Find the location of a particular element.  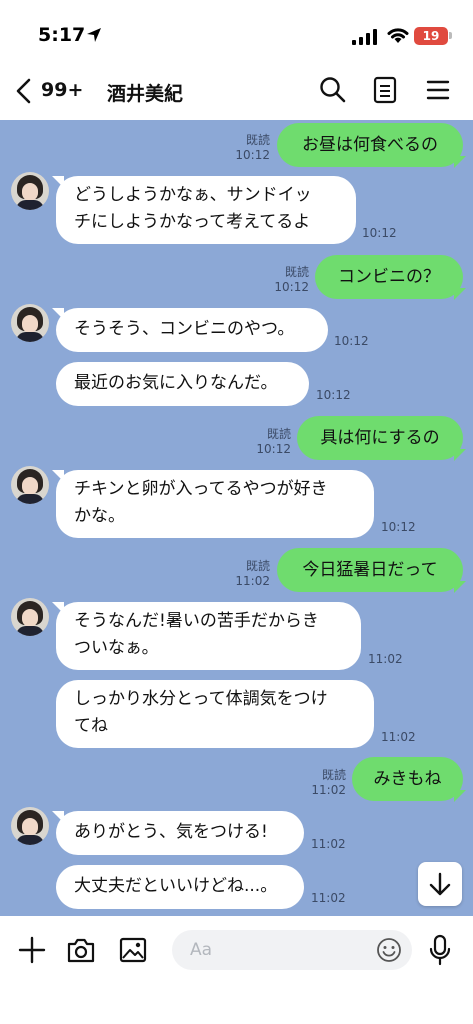

battery-icon: 19 is located at coordinates (431, 36).